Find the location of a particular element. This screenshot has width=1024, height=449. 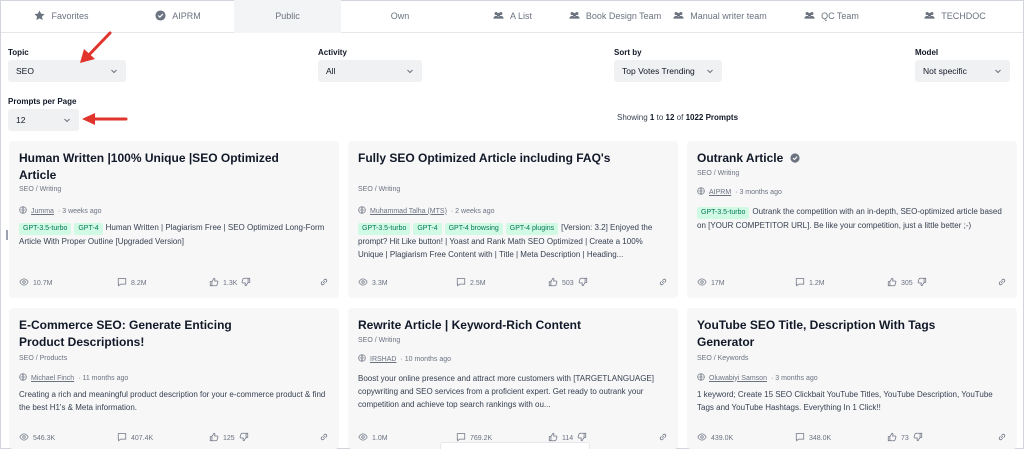

views-stat: 10.7M is located at coordinates (35, 283).